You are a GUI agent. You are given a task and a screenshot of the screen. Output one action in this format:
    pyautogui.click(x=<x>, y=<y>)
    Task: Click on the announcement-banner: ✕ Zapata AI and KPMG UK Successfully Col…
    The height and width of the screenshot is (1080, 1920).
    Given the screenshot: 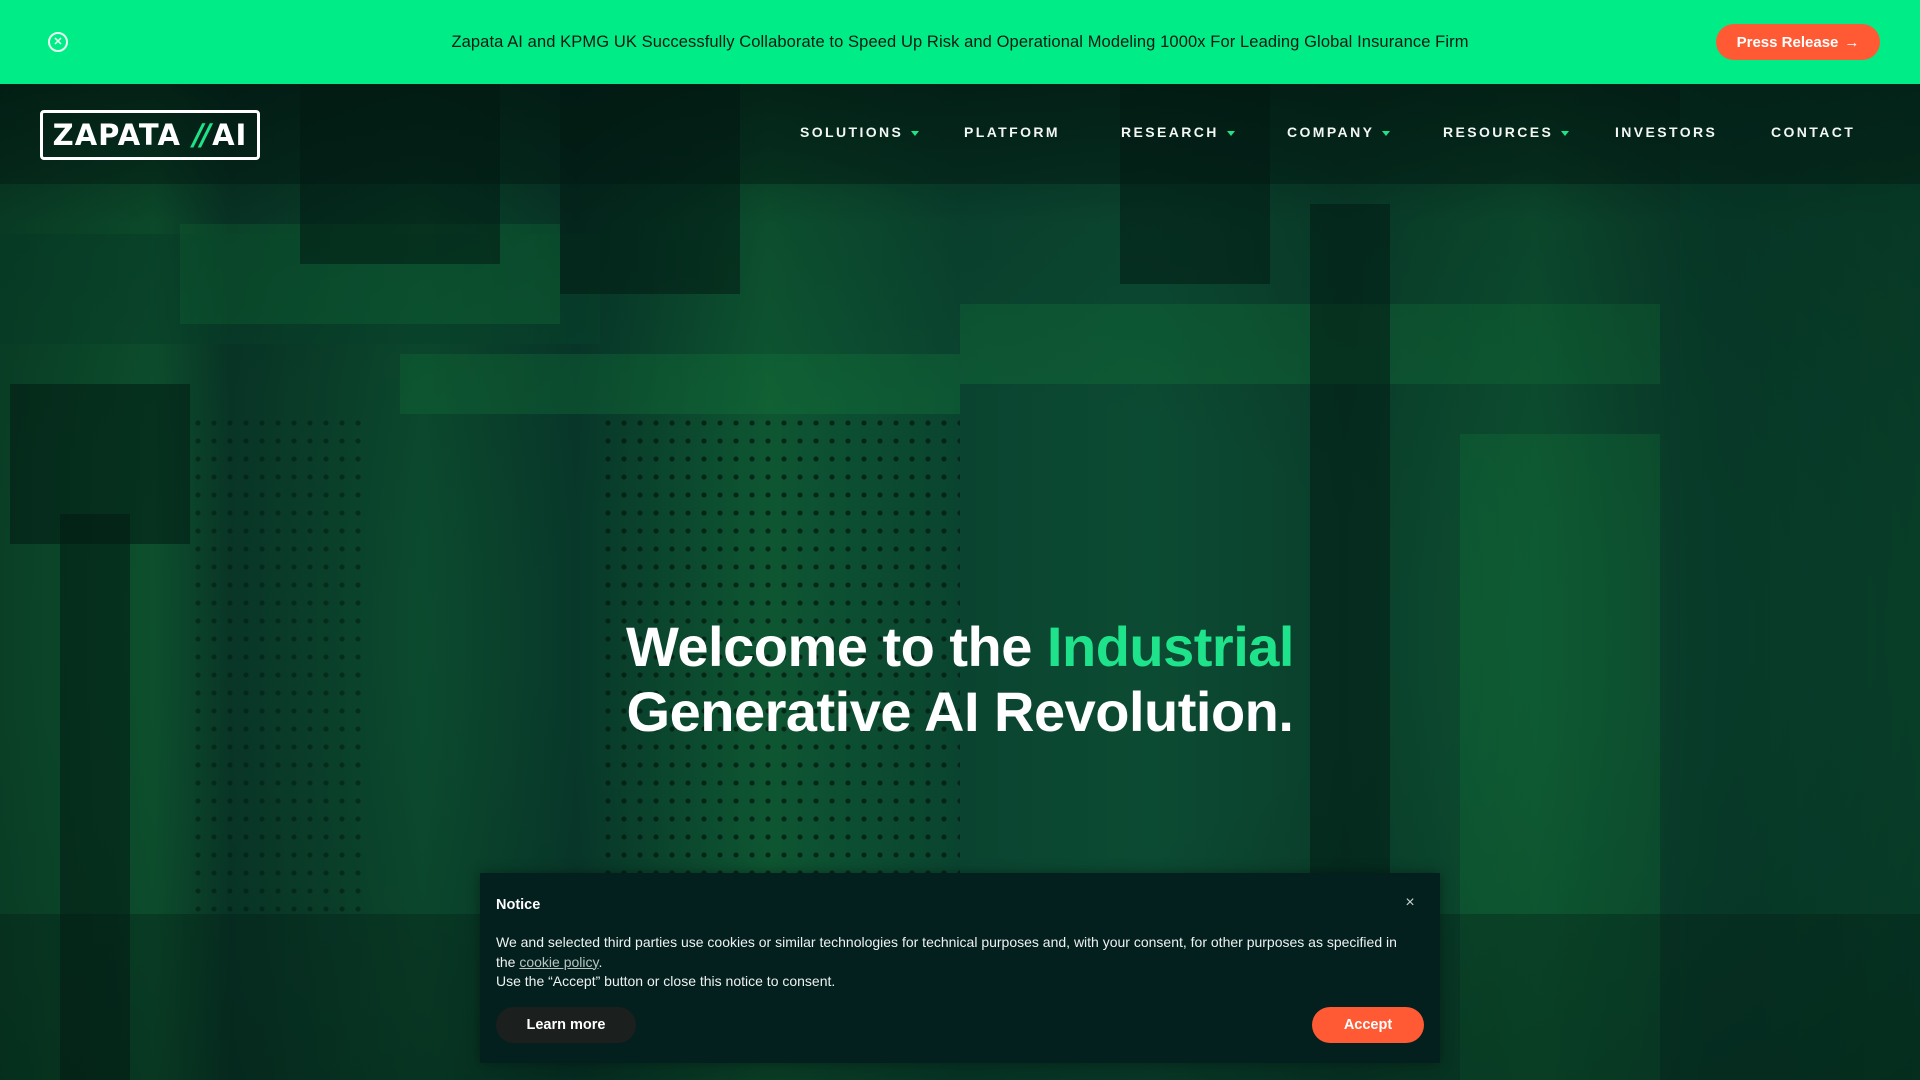 What is the action you would take?
    pyautogui.click(x=960, y=42)
    